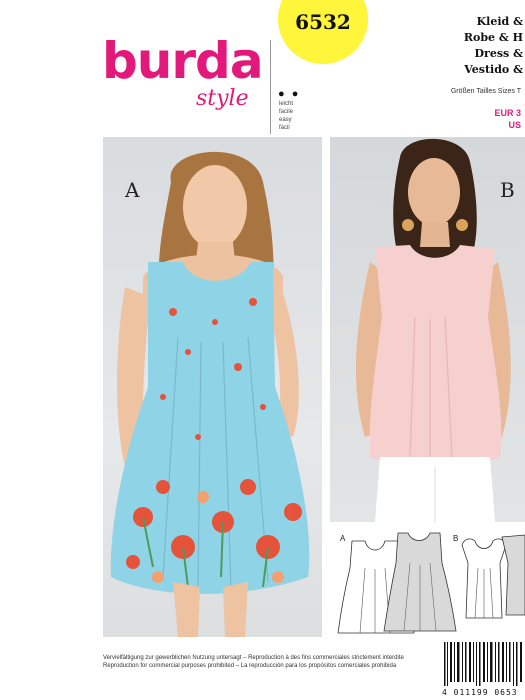  I want to click on difficulty-label: easy, so click(285, 120).